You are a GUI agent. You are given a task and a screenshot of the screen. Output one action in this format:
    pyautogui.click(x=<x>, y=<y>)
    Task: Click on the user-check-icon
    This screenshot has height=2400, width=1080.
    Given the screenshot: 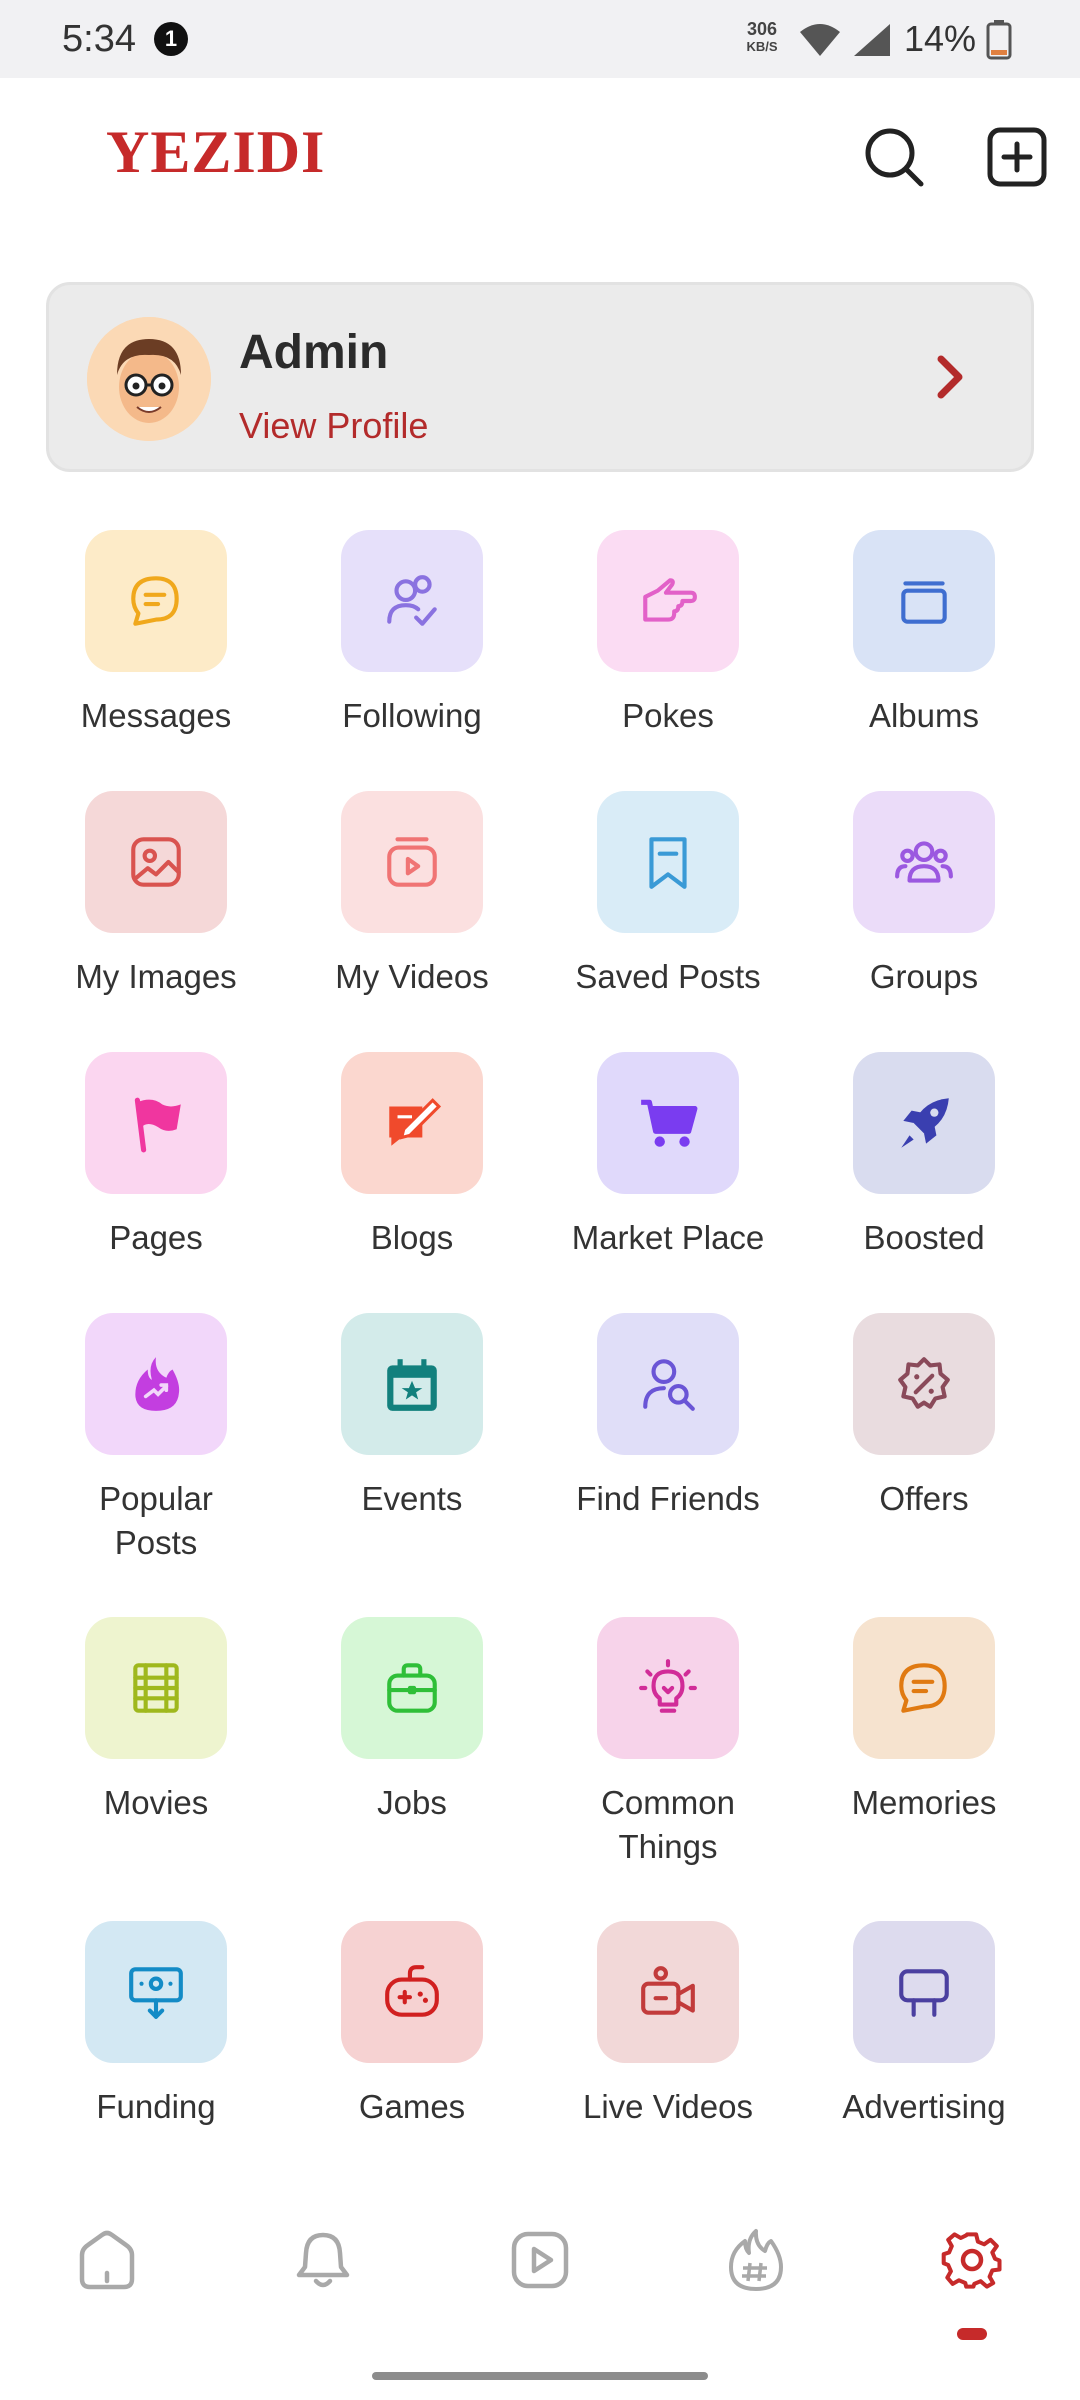 What is the action you would take?
    pyautogui.click(x=412, y=600)
    